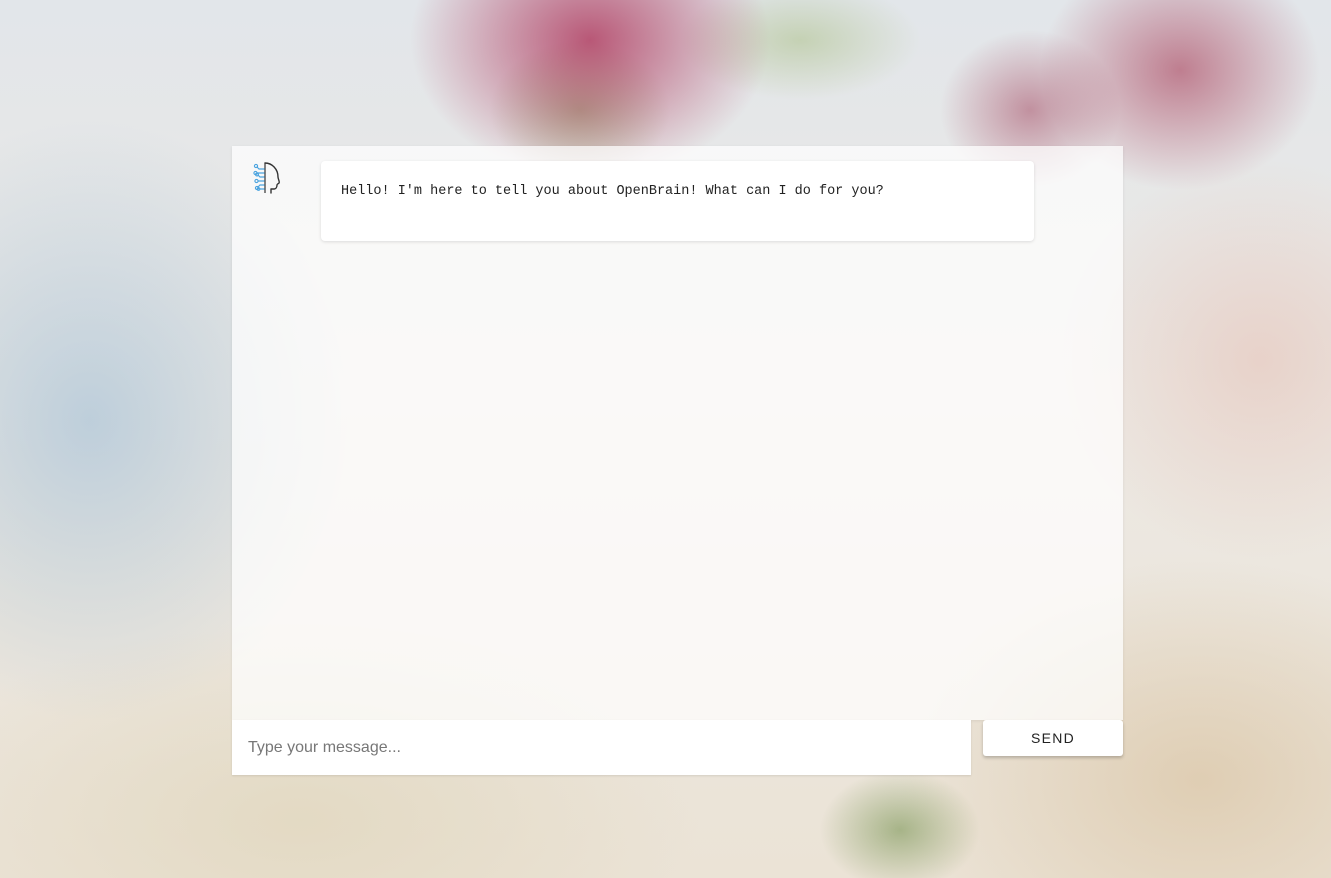  What do you see at coordinates (1053, 738) in the screenshot?
I see `send-button: SEND` at bounding box center [1053, 738].